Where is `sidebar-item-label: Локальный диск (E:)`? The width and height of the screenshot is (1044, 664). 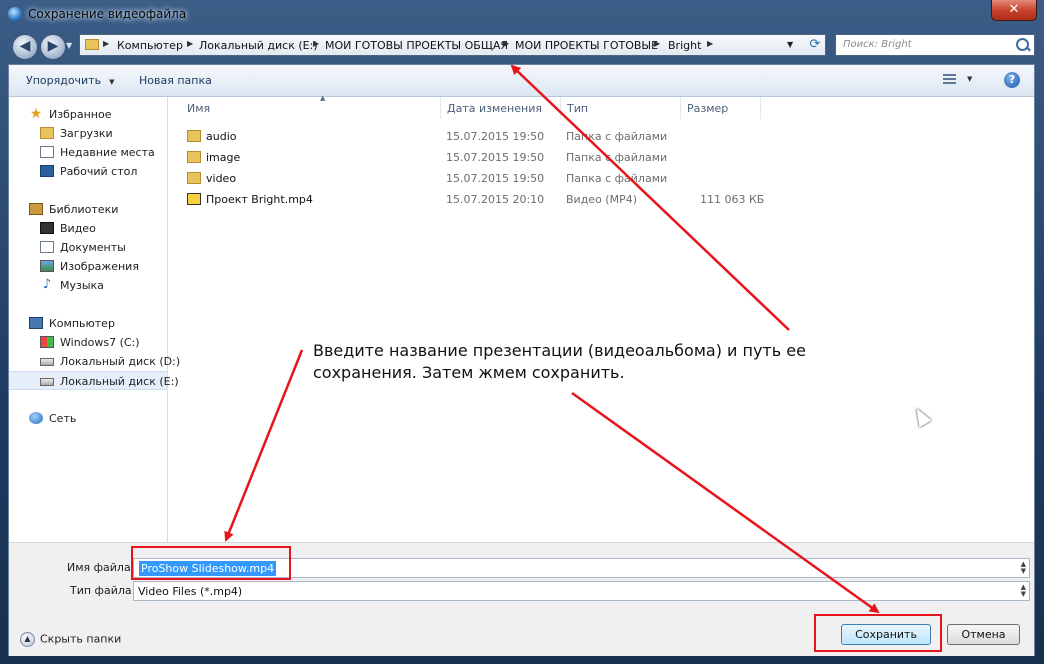 sidebar-item-label: Локальный диск (E:) is located at coordinates (119, 381).